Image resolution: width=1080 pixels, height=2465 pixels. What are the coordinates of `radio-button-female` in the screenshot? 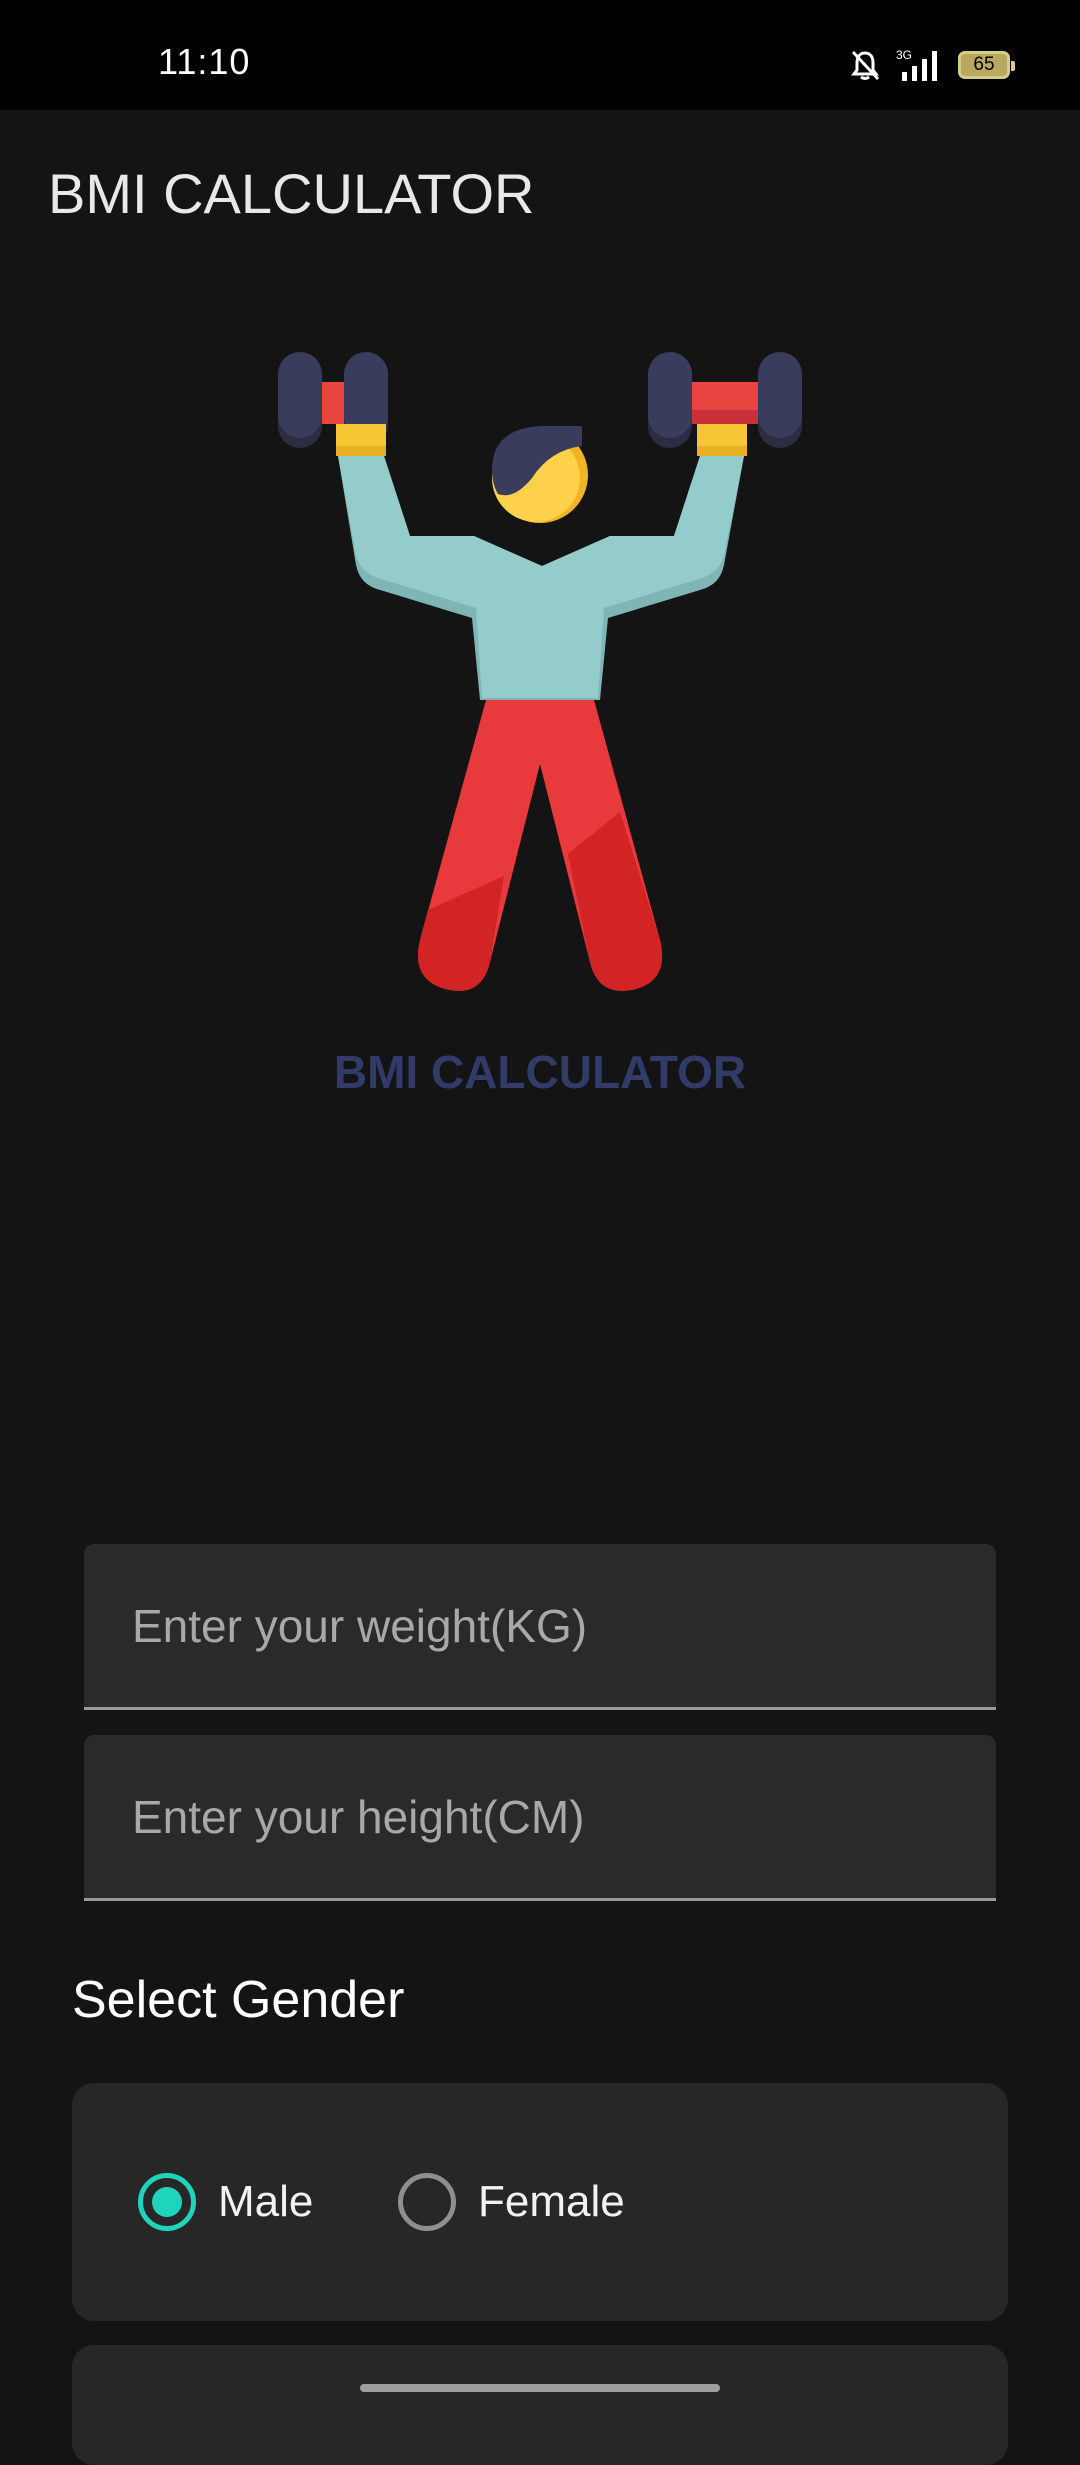 It's located at (427, 2202).